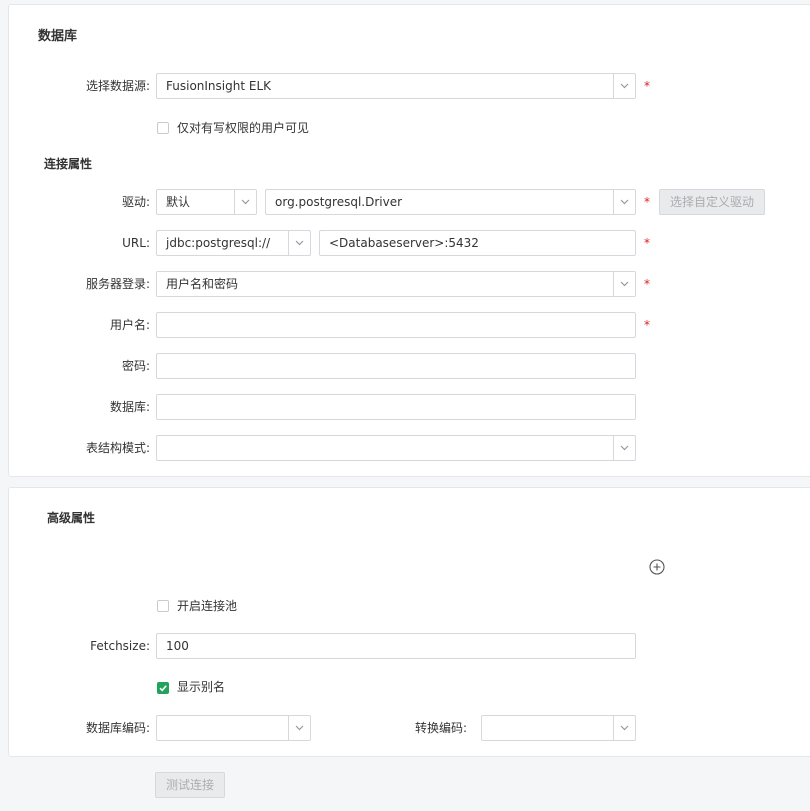  I want to click on custom-driver-button: 选择自定义驱动, so click(712, 202).